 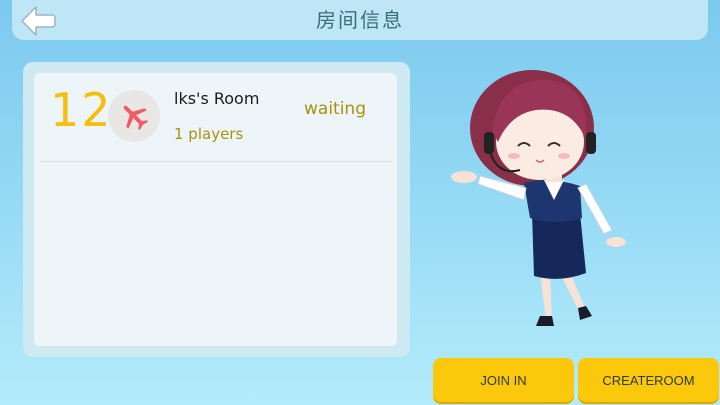 What do you see at coordinates (335, 109) in the screenshot?
I see `room-status: waiting` at bounding box center [335, 109].